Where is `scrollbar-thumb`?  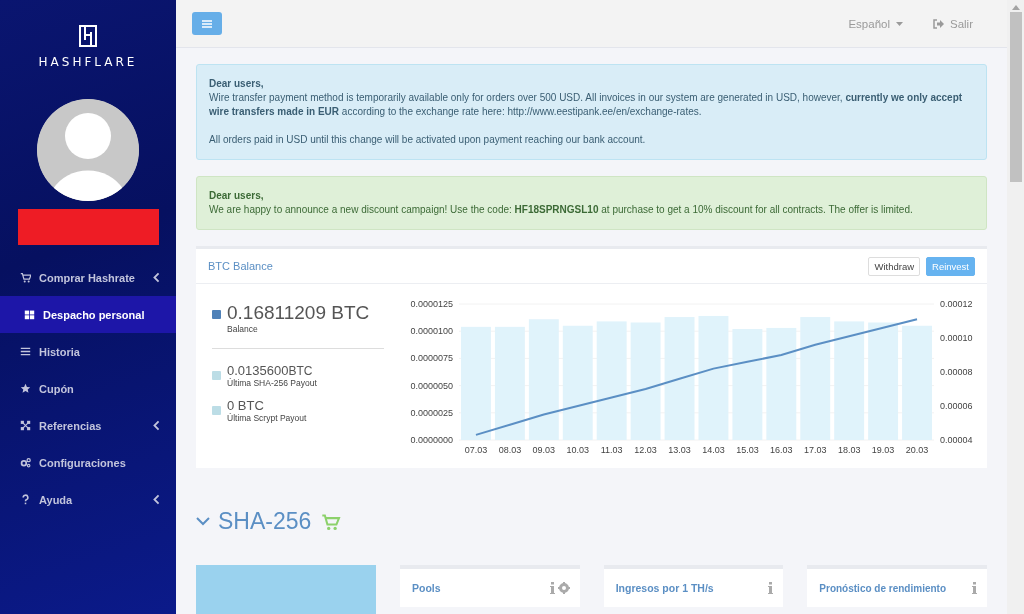 scrollbar-thumb is located at coordinates (1015, 97).